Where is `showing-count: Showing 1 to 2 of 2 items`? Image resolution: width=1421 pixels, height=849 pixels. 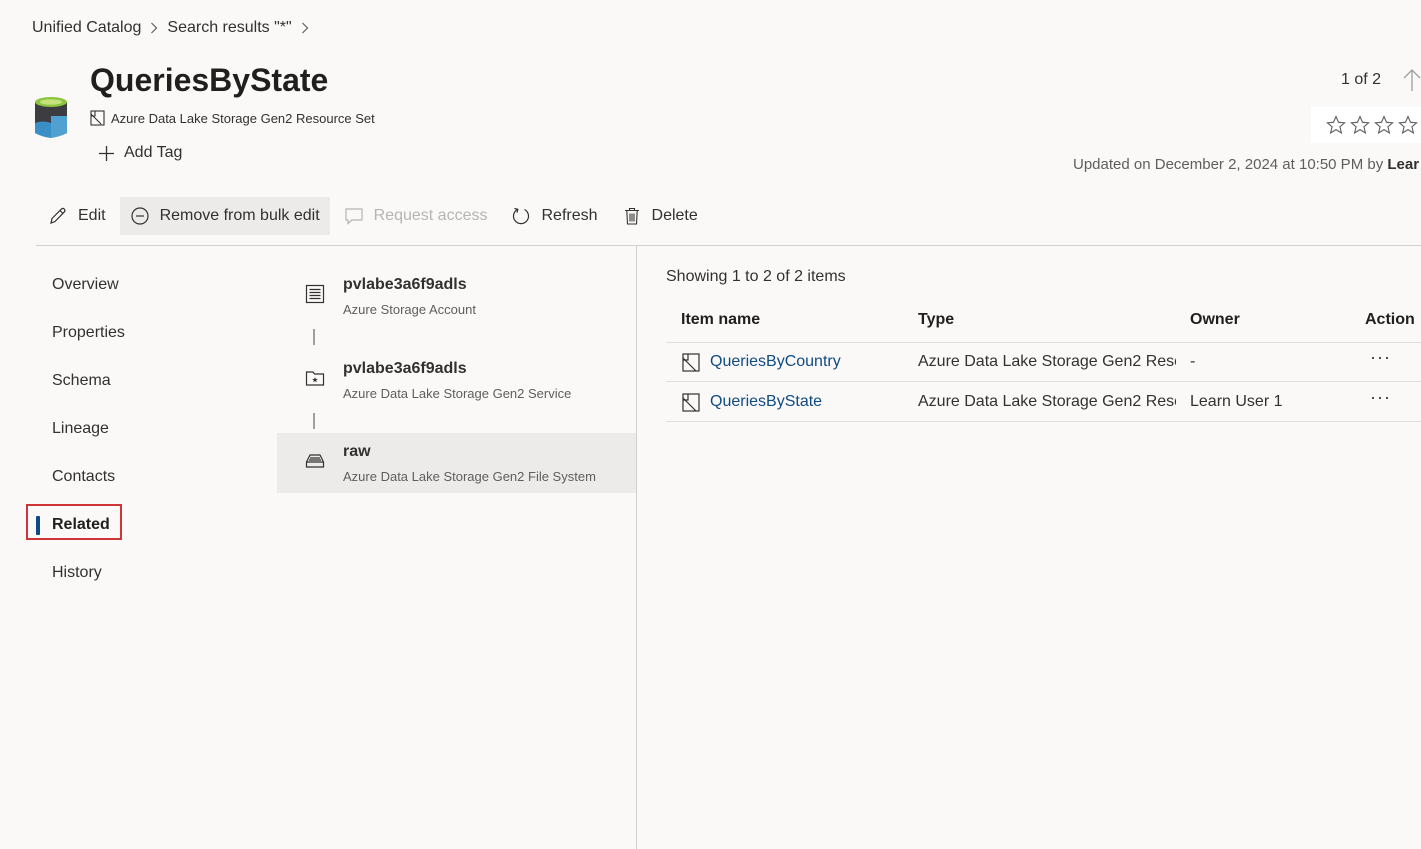 showing-count: Showing 1 to 2 of 2 items is located at coordinates (756, 276).